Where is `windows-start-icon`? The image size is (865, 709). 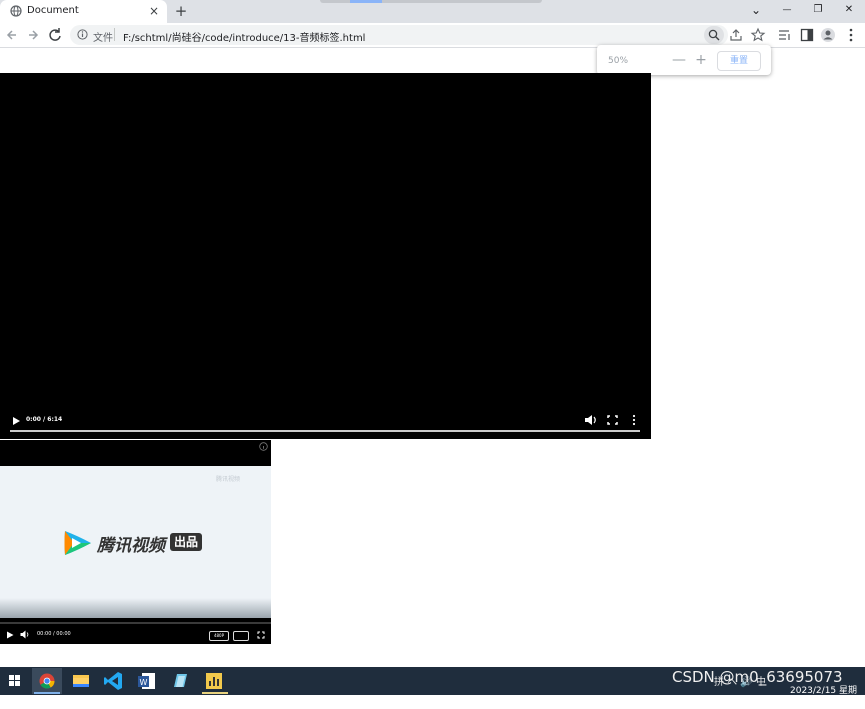 windows-start-icon is located at coordinates (15, 681).